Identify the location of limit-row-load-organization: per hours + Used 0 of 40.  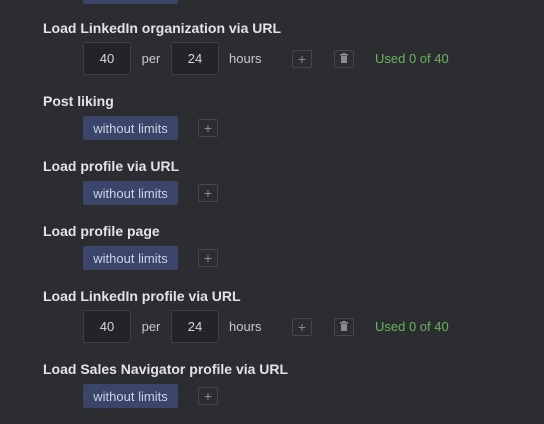
(266, 58).